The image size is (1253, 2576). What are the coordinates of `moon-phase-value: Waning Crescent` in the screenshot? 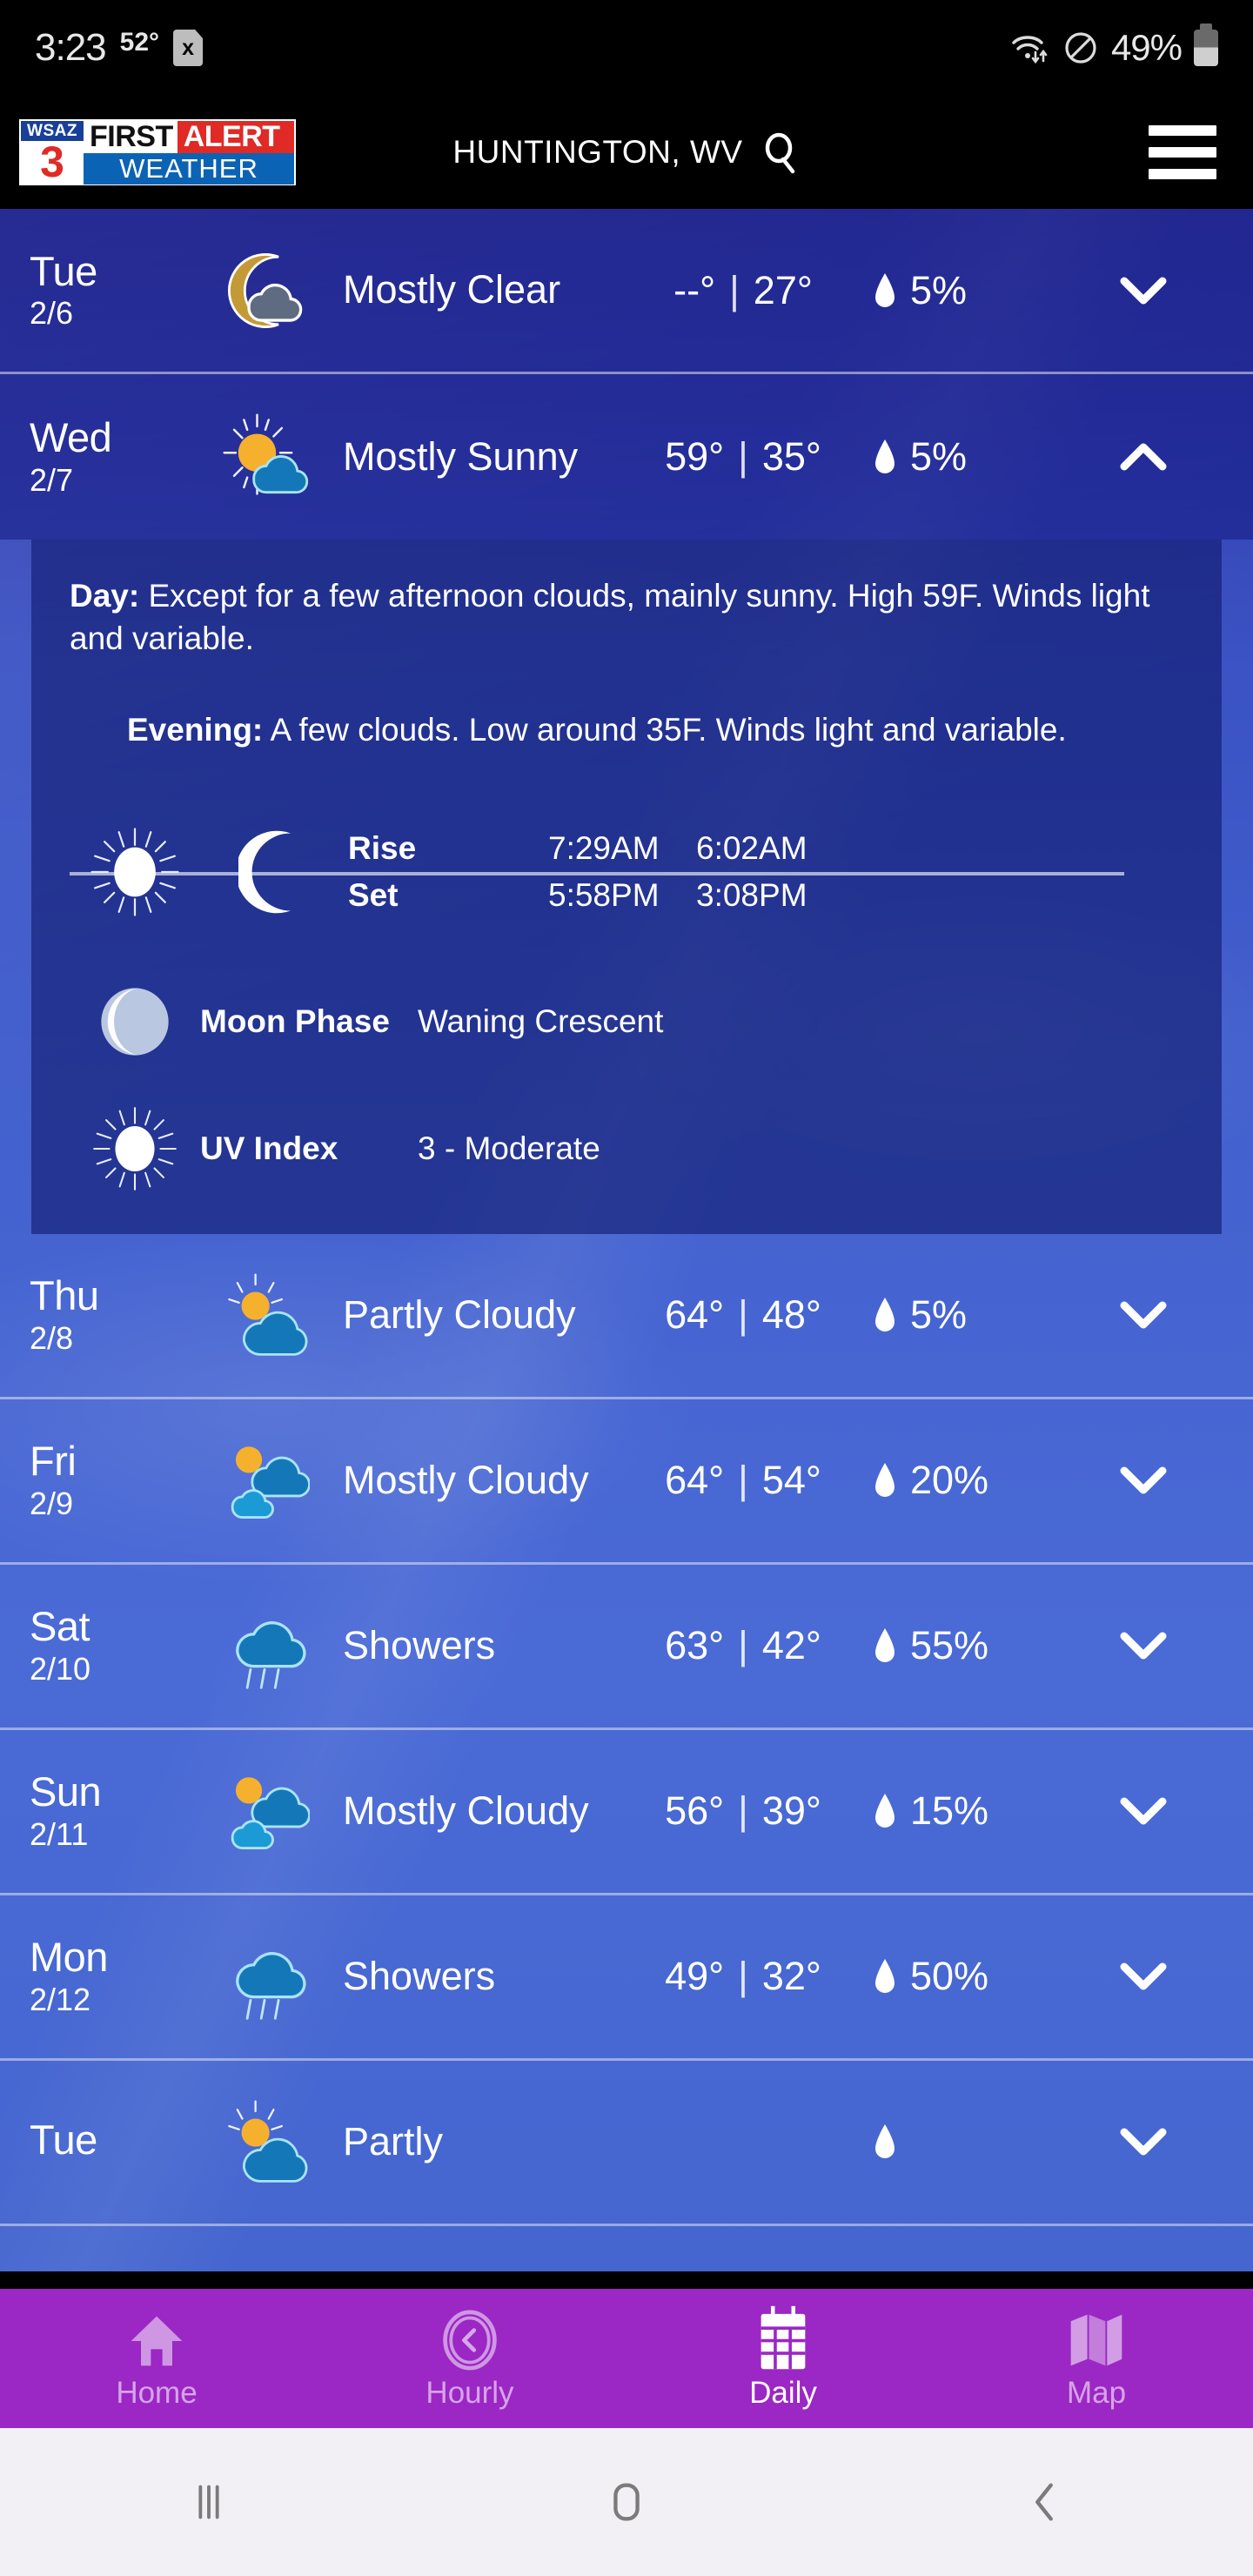 It's located at (541, 1021).